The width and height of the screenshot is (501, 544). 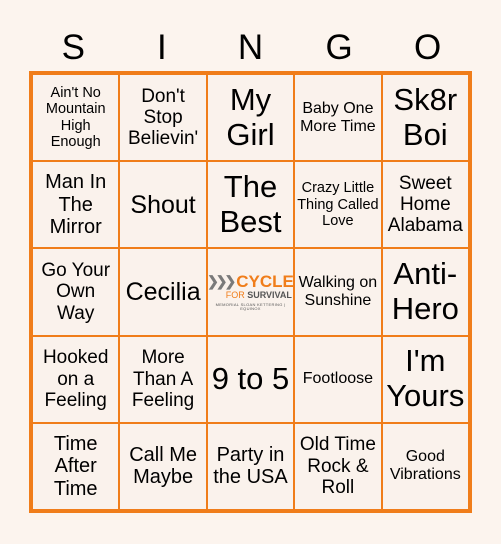 What do you see at coordinates (425, 292) in the screenshot?
I see `bingo-cell: Anti-Hero` at bounding box center [425, 292].